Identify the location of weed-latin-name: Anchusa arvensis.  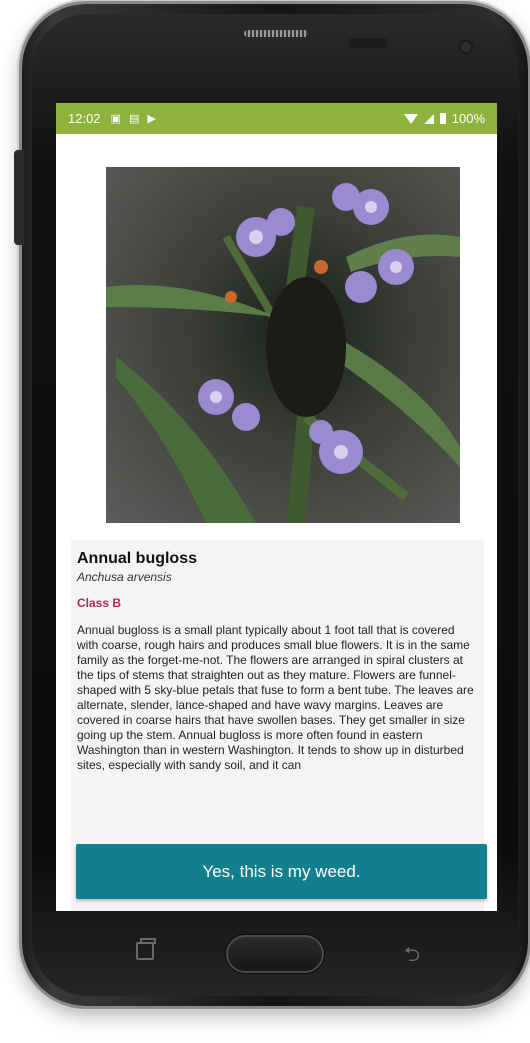
(124, 577).